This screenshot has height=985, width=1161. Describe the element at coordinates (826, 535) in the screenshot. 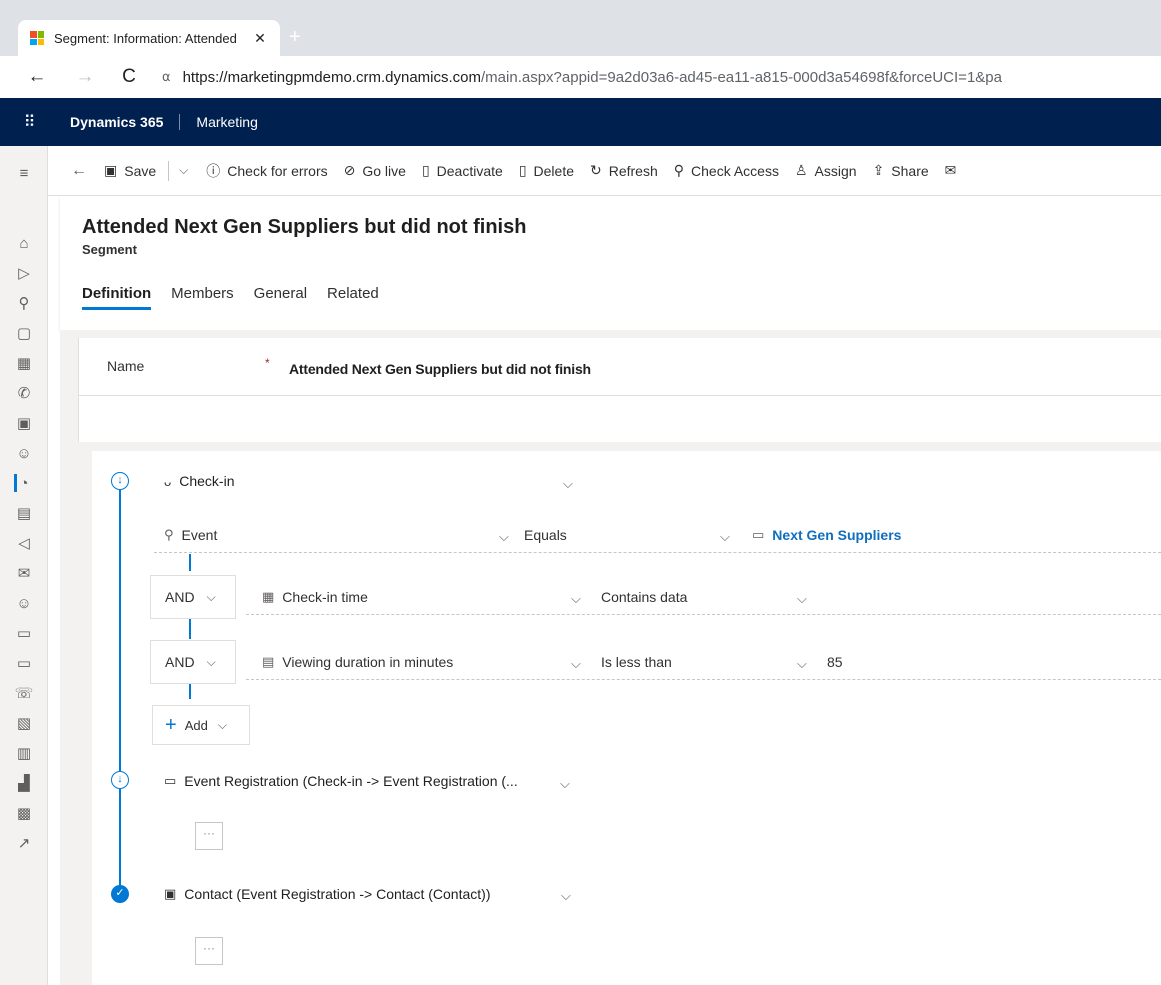

I see `value-lookup: ▭ Next Gen Suppliers` at that location.